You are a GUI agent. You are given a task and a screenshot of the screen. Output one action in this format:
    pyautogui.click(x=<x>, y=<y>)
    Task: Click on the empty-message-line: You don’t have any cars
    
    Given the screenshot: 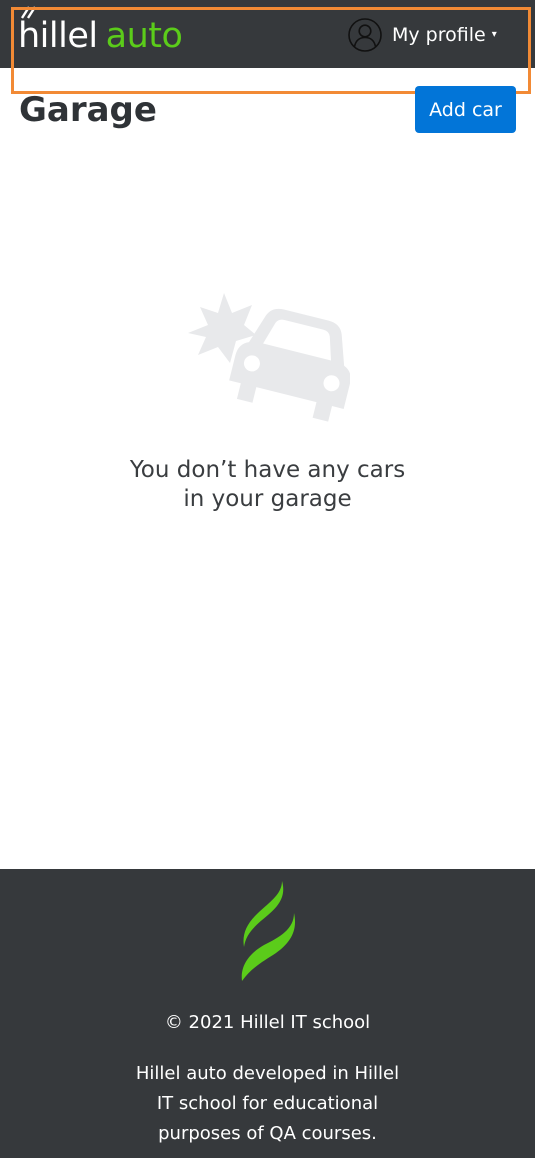 What is the action you would take?
    pyautogui.click(x=267, y=470)
    